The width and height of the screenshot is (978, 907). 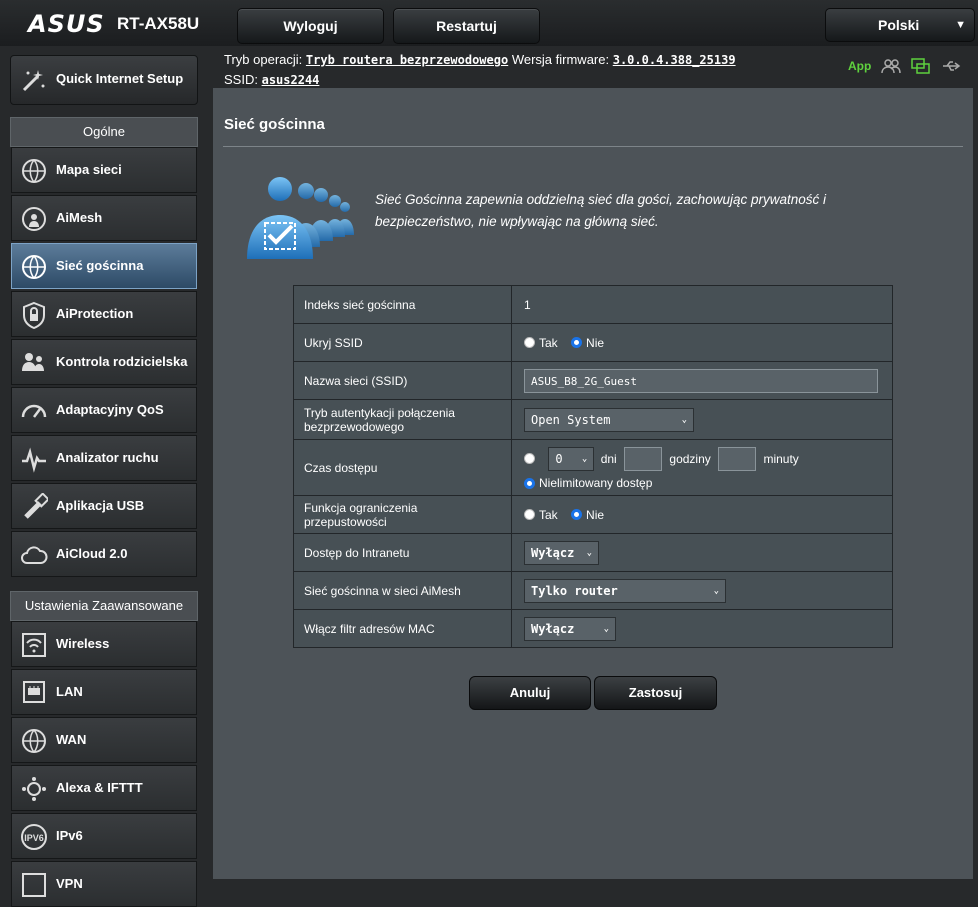 I want to click on sidebar-item-label: Aplikacja USB, so click(x=100, y=505).